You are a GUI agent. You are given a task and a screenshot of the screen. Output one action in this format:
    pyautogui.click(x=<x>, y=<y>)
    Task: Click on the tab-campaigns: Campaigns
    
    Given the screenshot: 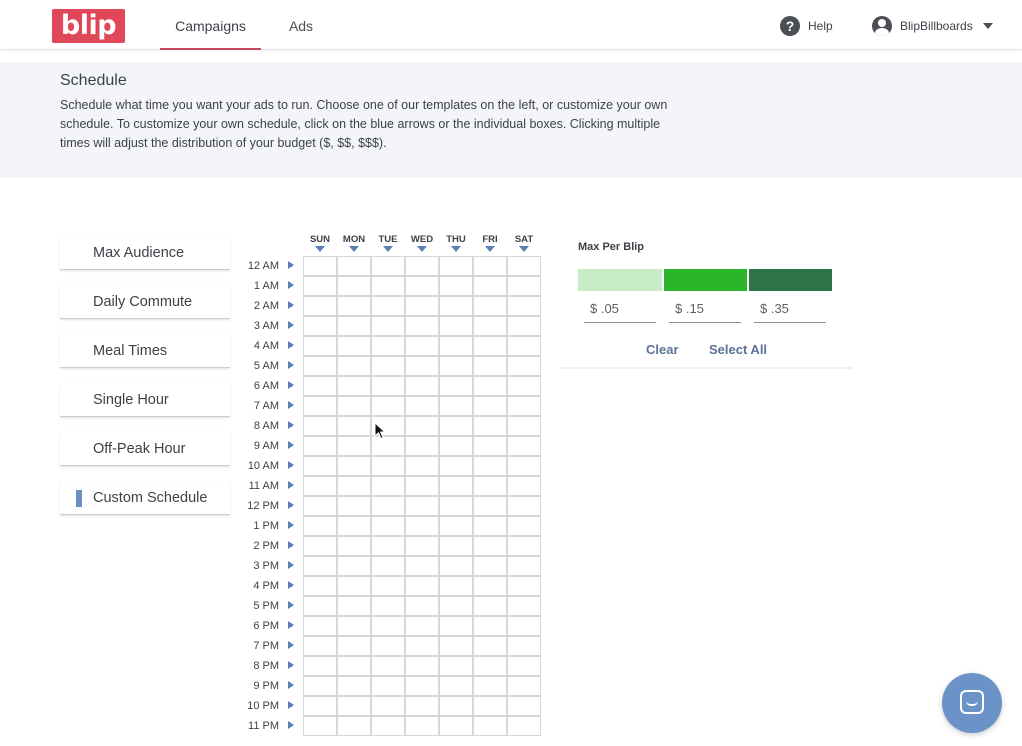 What is the action you would take?
    pyautogui.click(x=210, y=25)
    